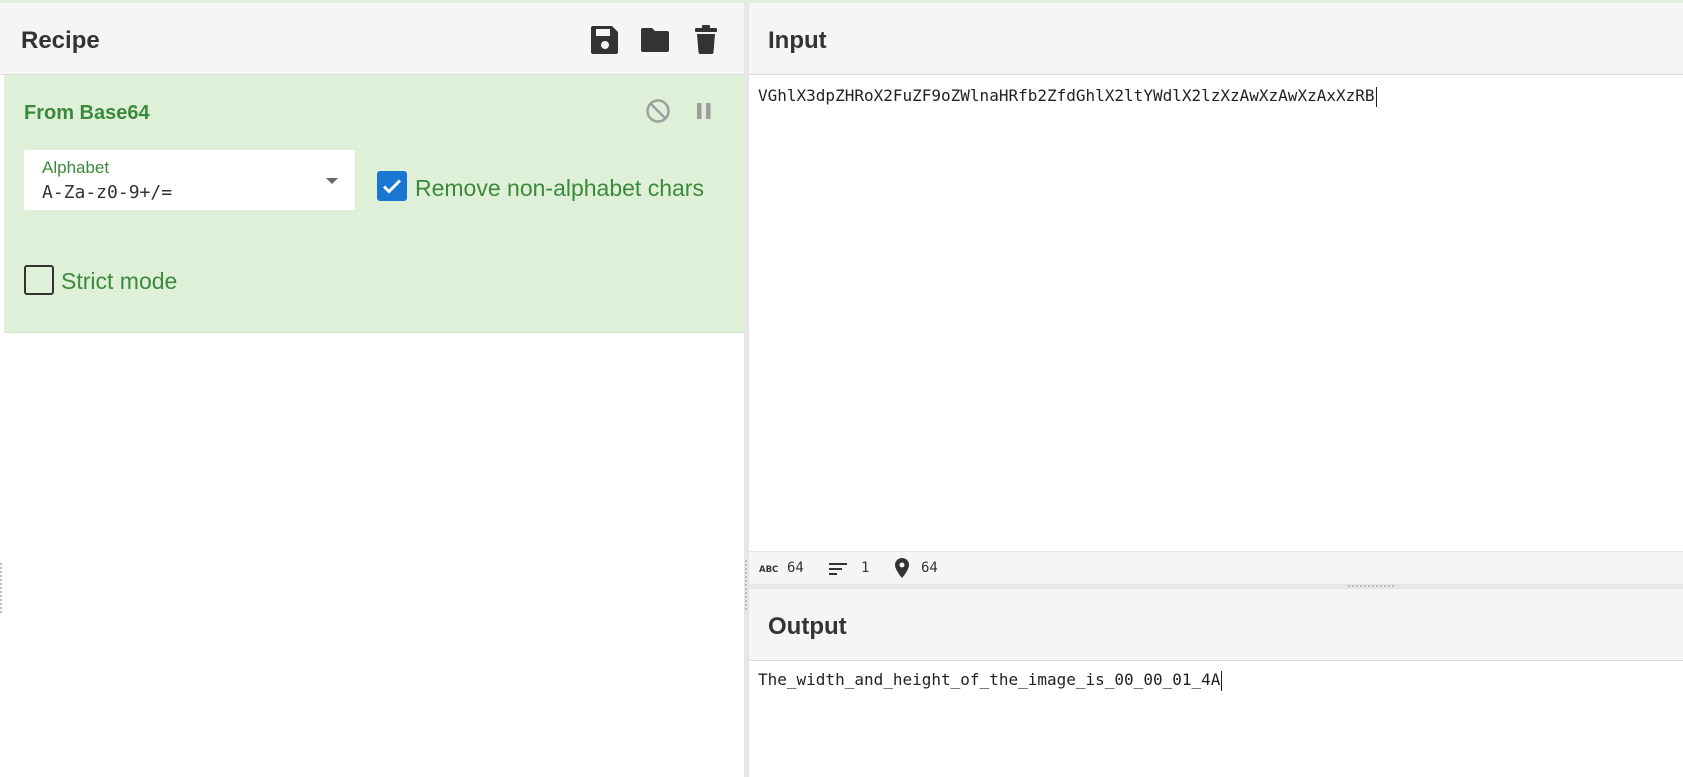 This screenshot has height=777, width=1683. I want to click on lines-icon, so click(838, 569).